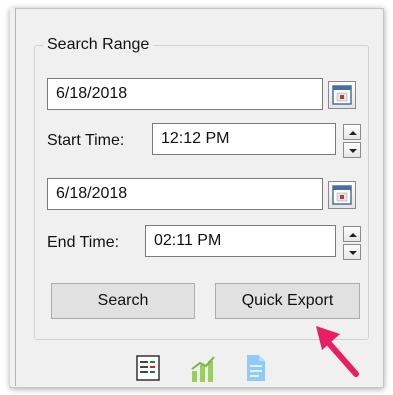 The height and width of the screenshot is (395, 393). Describe the element at coordinates (185, 94) in the screenshot. I see `start-date-input` at that location.